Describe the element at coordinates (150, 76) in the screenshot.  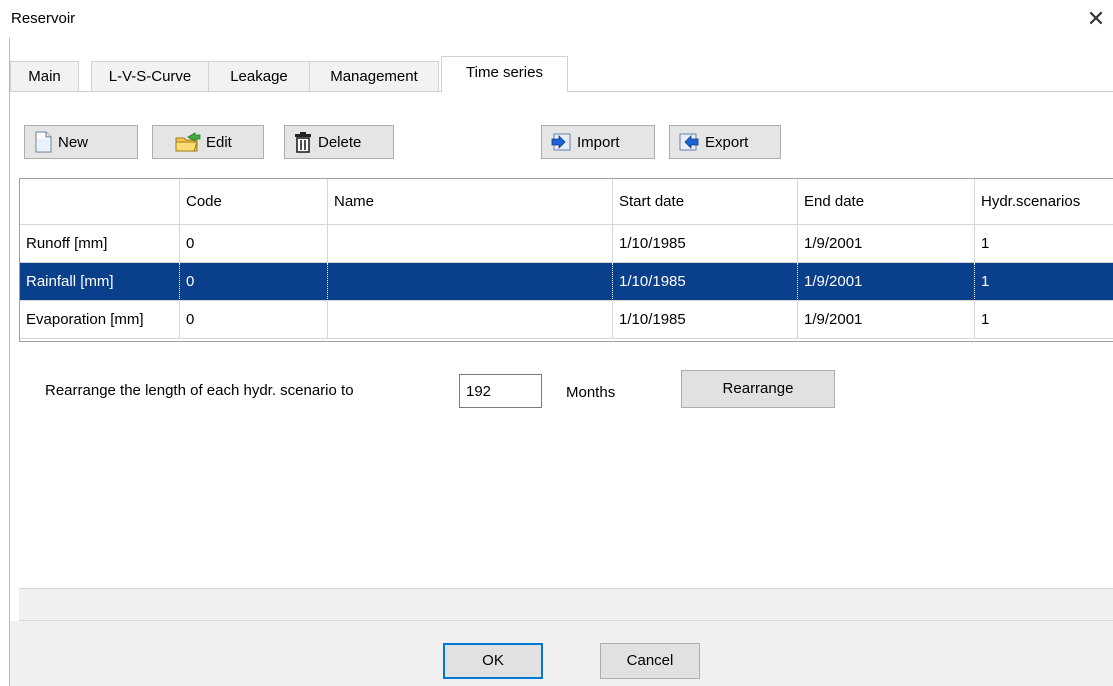
I see `tab-l-v-s-curve: L-V-S-Curve` at that location.